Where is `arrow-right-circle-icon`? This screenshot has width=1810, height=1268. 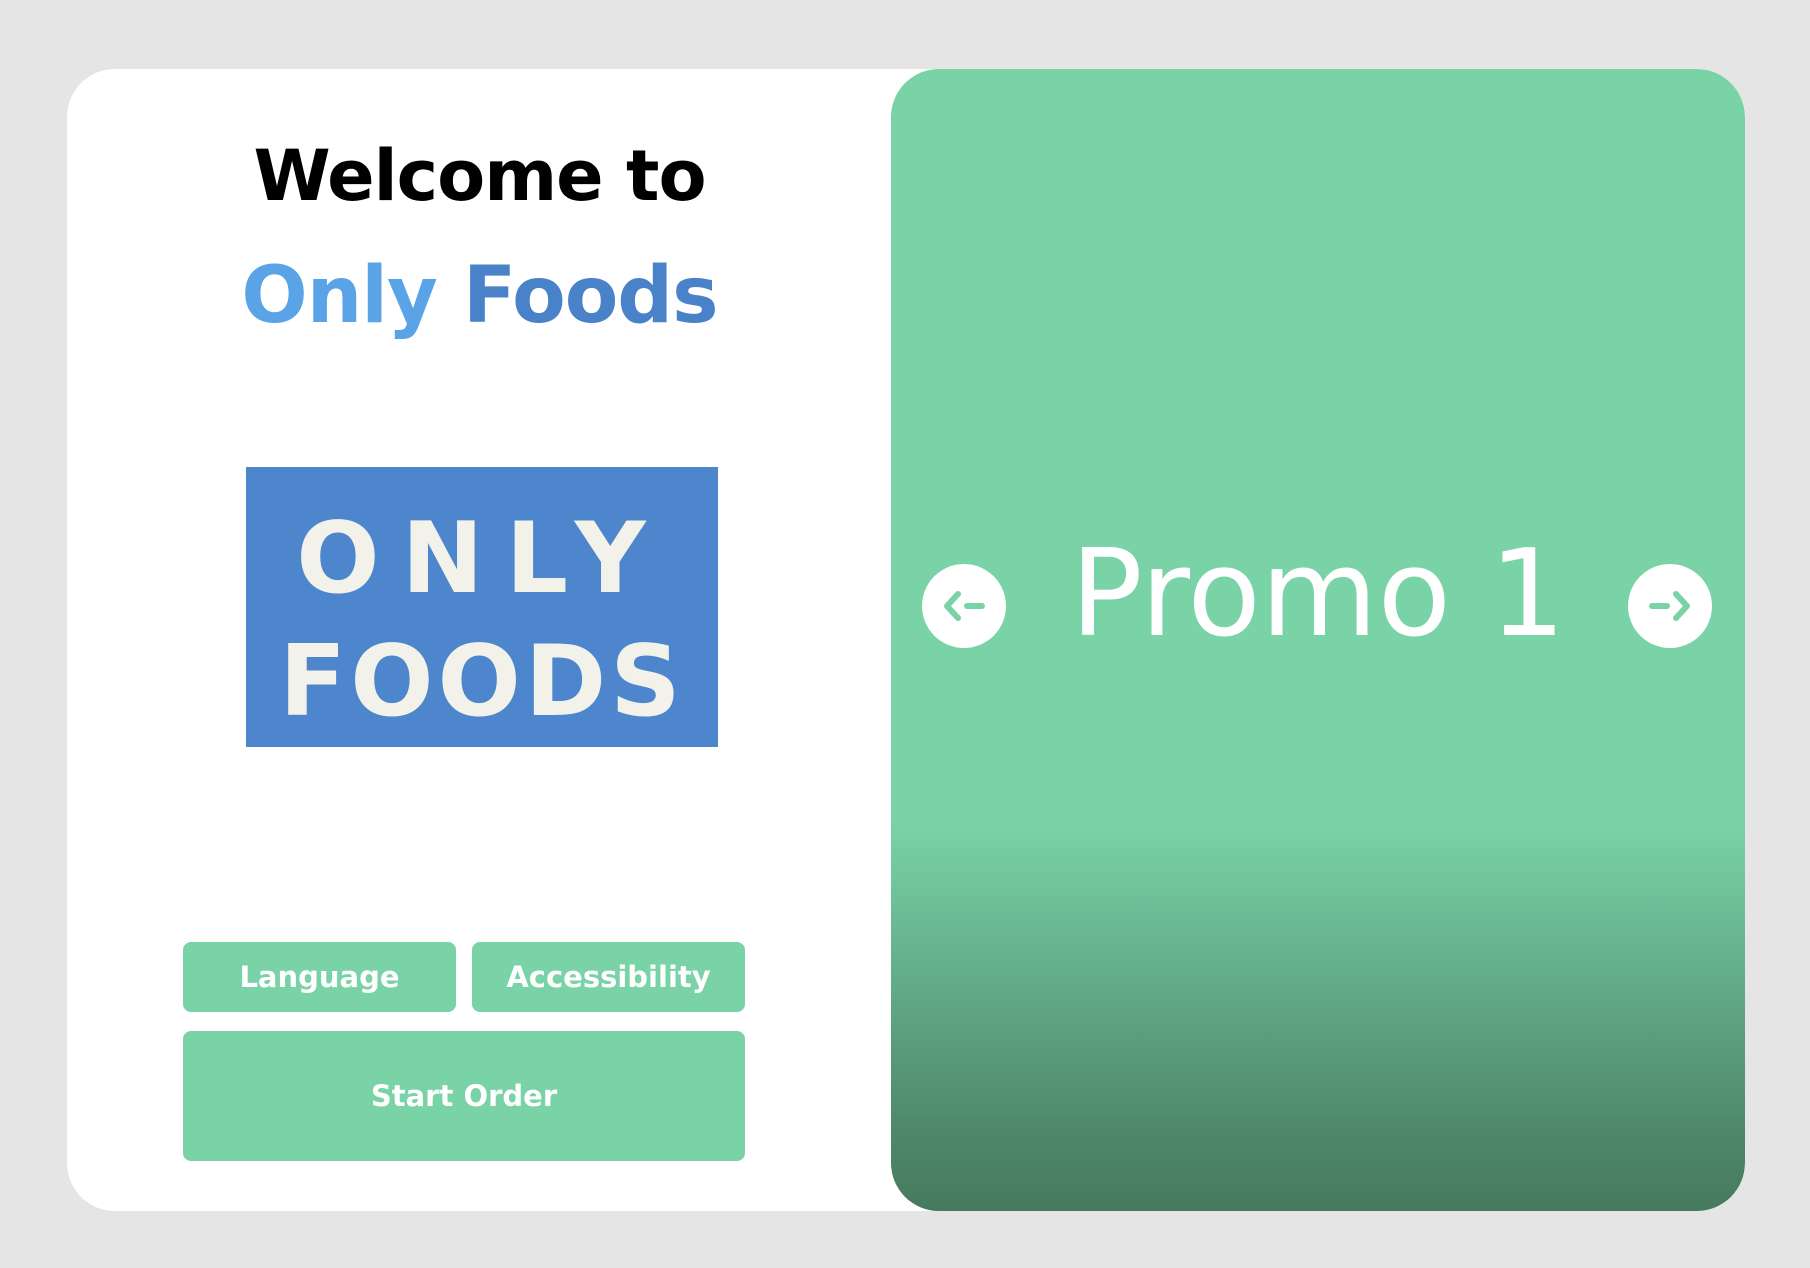
arrow-right-circle-icon is located at coordinates (1669, 606).